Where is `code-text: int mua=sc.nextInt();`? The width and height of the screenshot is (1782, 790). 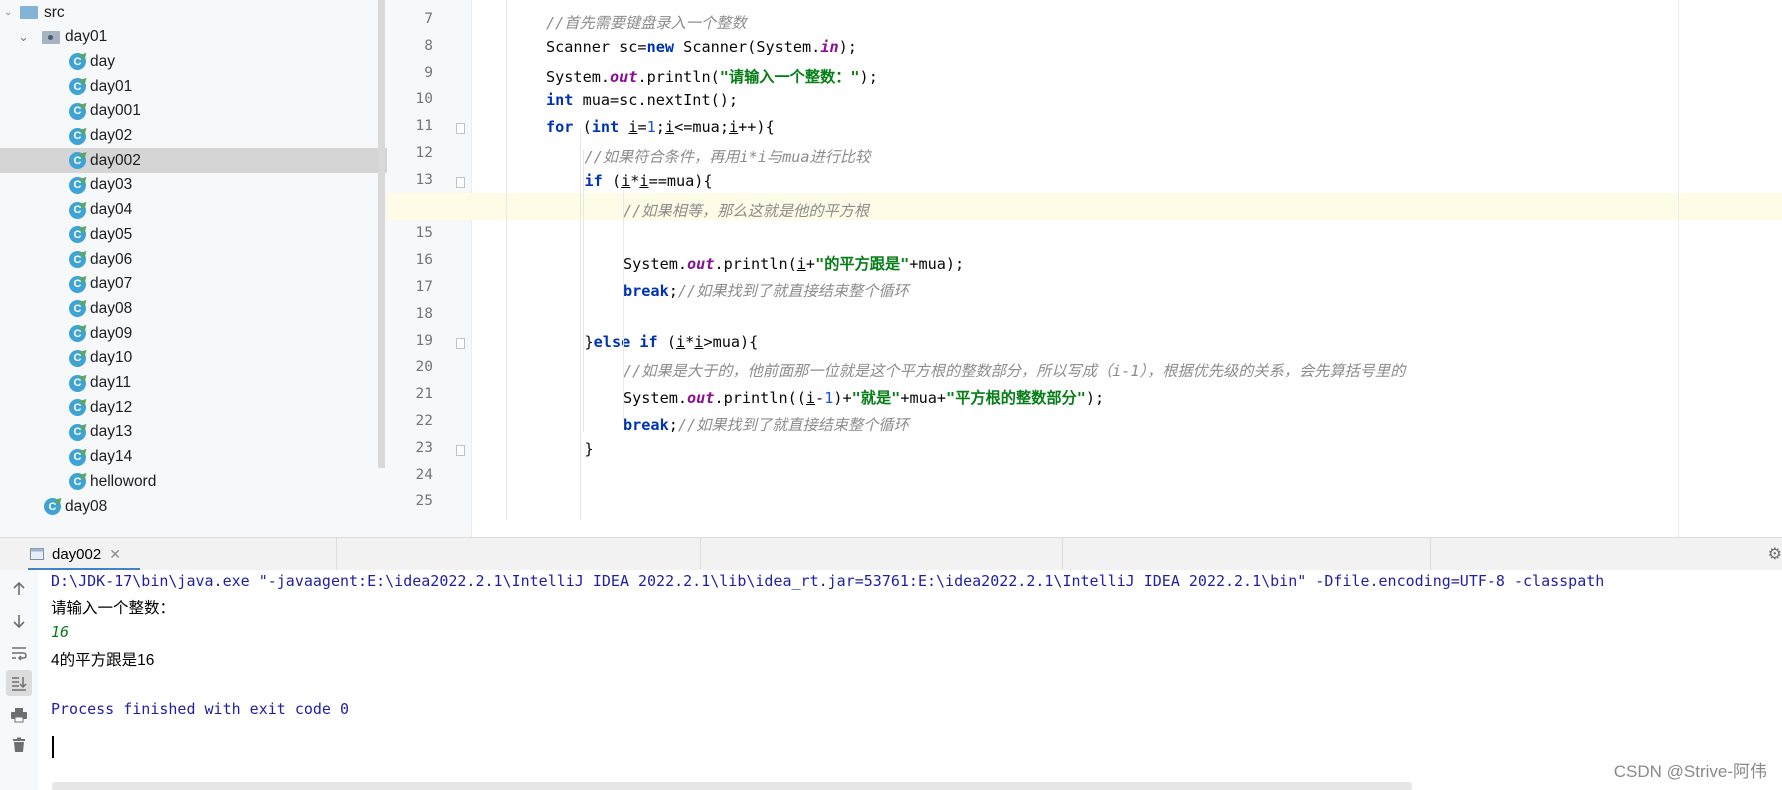
code-text: int mua=sc.nextInt(); is located at coordinates (642, 100).